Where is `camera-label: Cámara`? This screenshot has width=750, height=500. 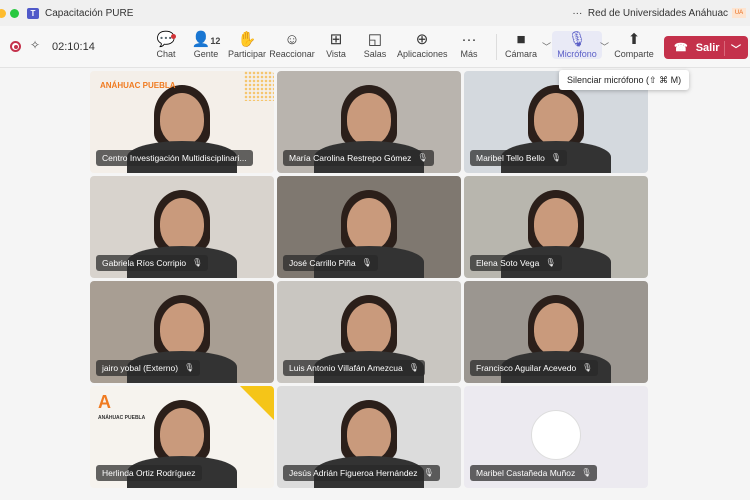 camera-label: Cámara is located at coordinates (520, 54).